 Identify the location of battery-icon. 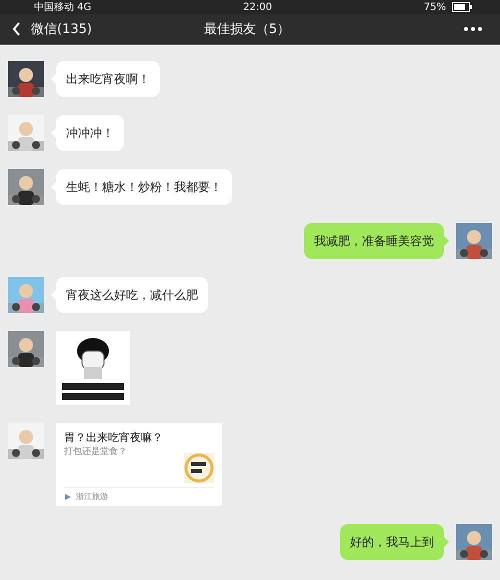
(462, 7).